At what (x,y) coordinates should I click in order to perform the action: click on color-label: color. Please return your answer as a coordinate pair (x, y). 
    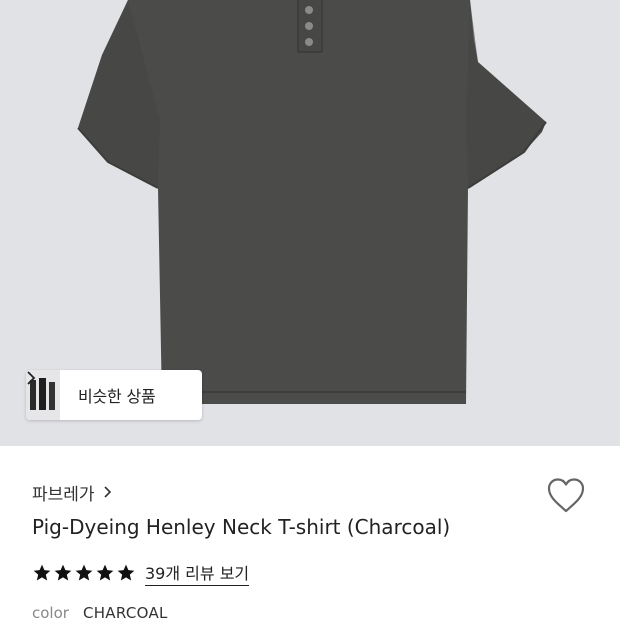
    Looking at the image, I should click on (50, 613).